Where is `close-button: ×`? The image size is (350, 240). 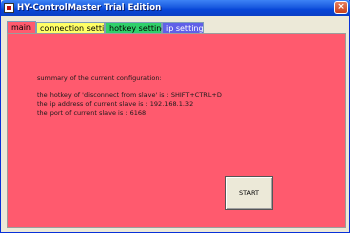 close-button: × is located at coordinates (341, 7).